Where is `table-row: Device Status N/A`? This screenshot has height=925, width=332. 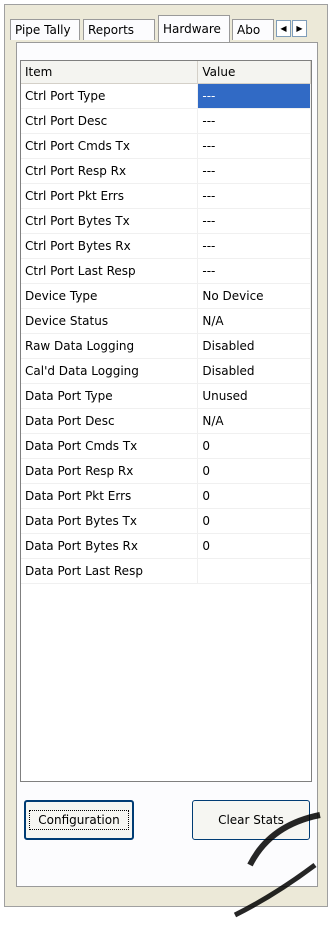
table-row: Device Status N/A is located at coordinates (166, 321).